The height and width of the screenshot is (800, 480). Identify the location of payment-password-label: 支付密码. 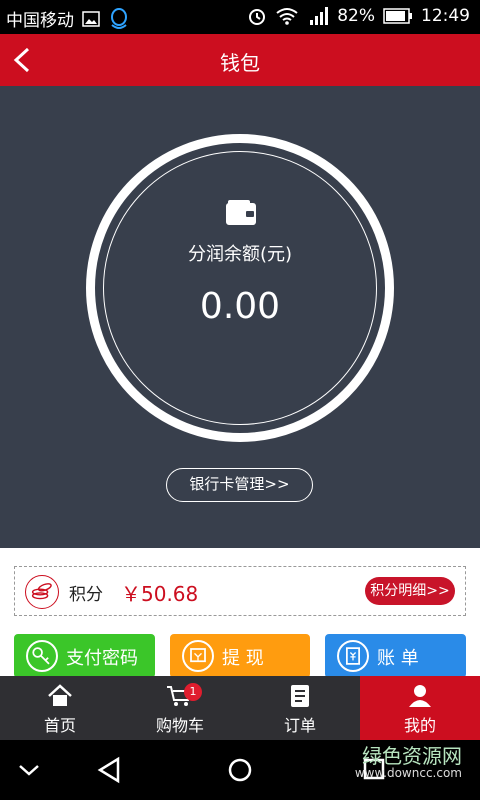
(102, 658).